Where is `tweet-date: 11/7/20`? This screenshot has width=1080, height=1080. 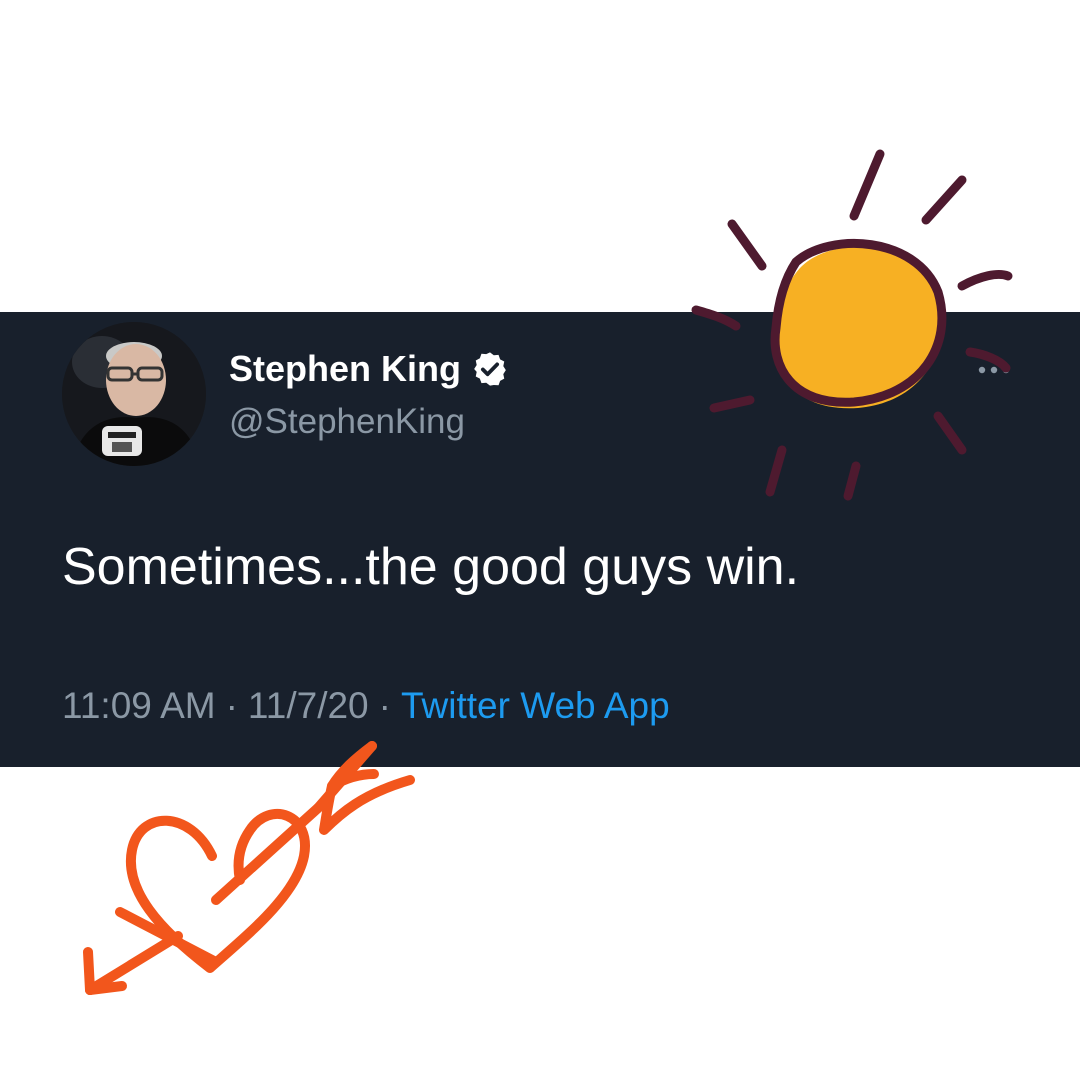 tweet-date: 11/7/20 is located at coordinates (308, 705).